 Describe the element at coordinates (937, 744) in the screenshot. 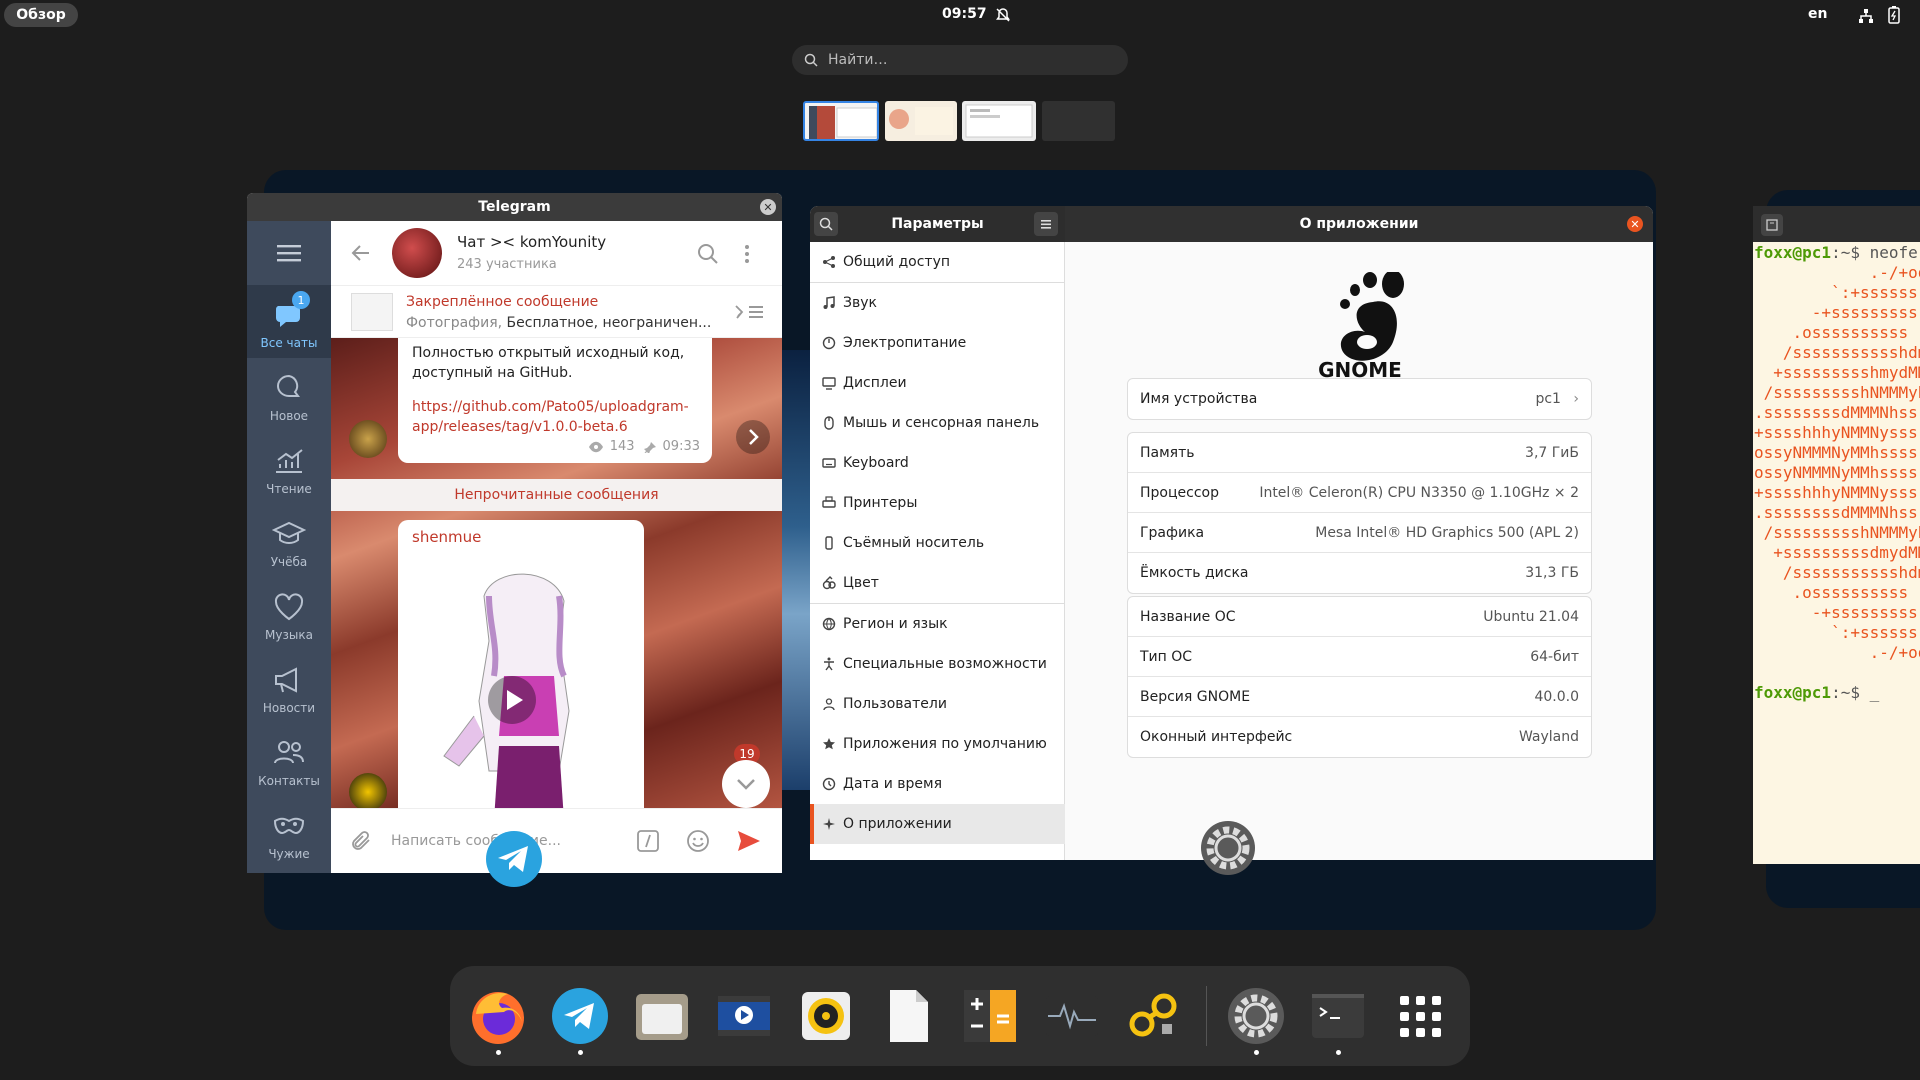

I see `sidebar-item-default-apps: Приложения по умолчанию` at that location.